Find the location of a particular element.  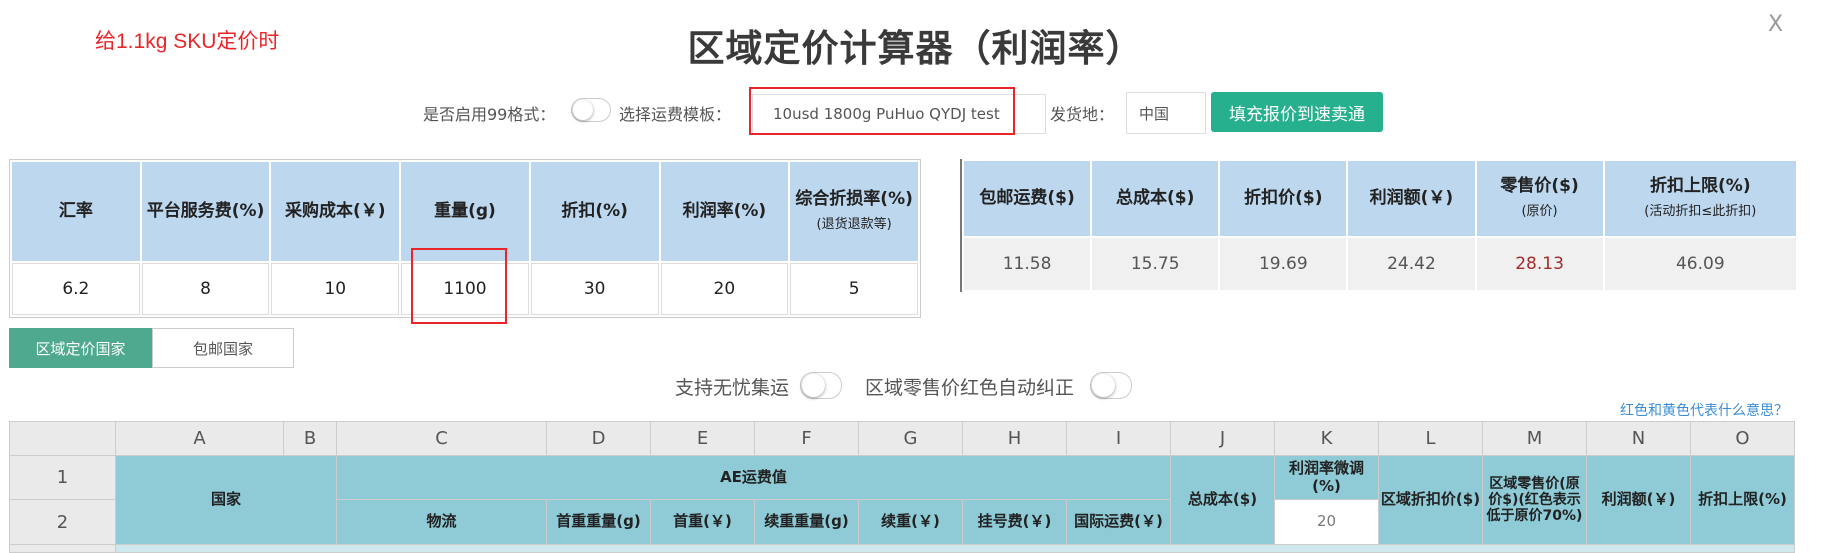

format99-label: 是否启用99格式： is located at coordinates (489, 114).